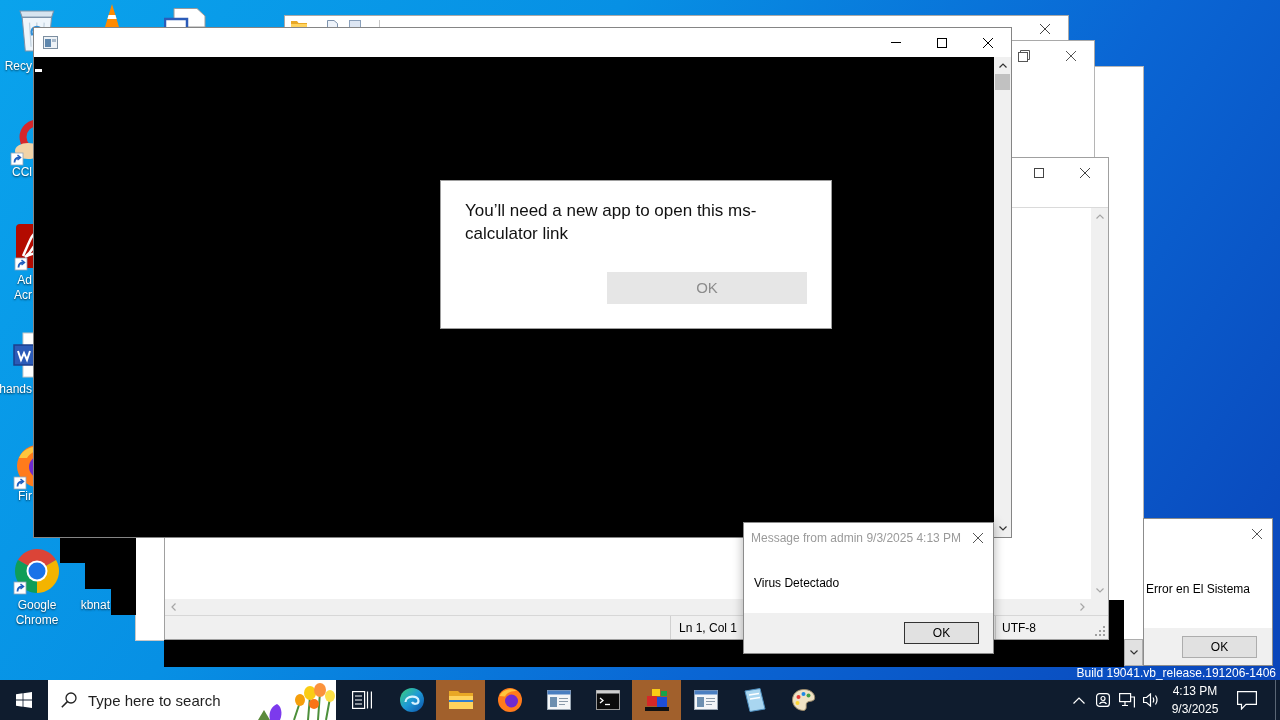  What do you see at coordinates (1198, 589) in the screenshot?
I see `message-text: Error en El Sistema` at bounding box center [1198, 589].